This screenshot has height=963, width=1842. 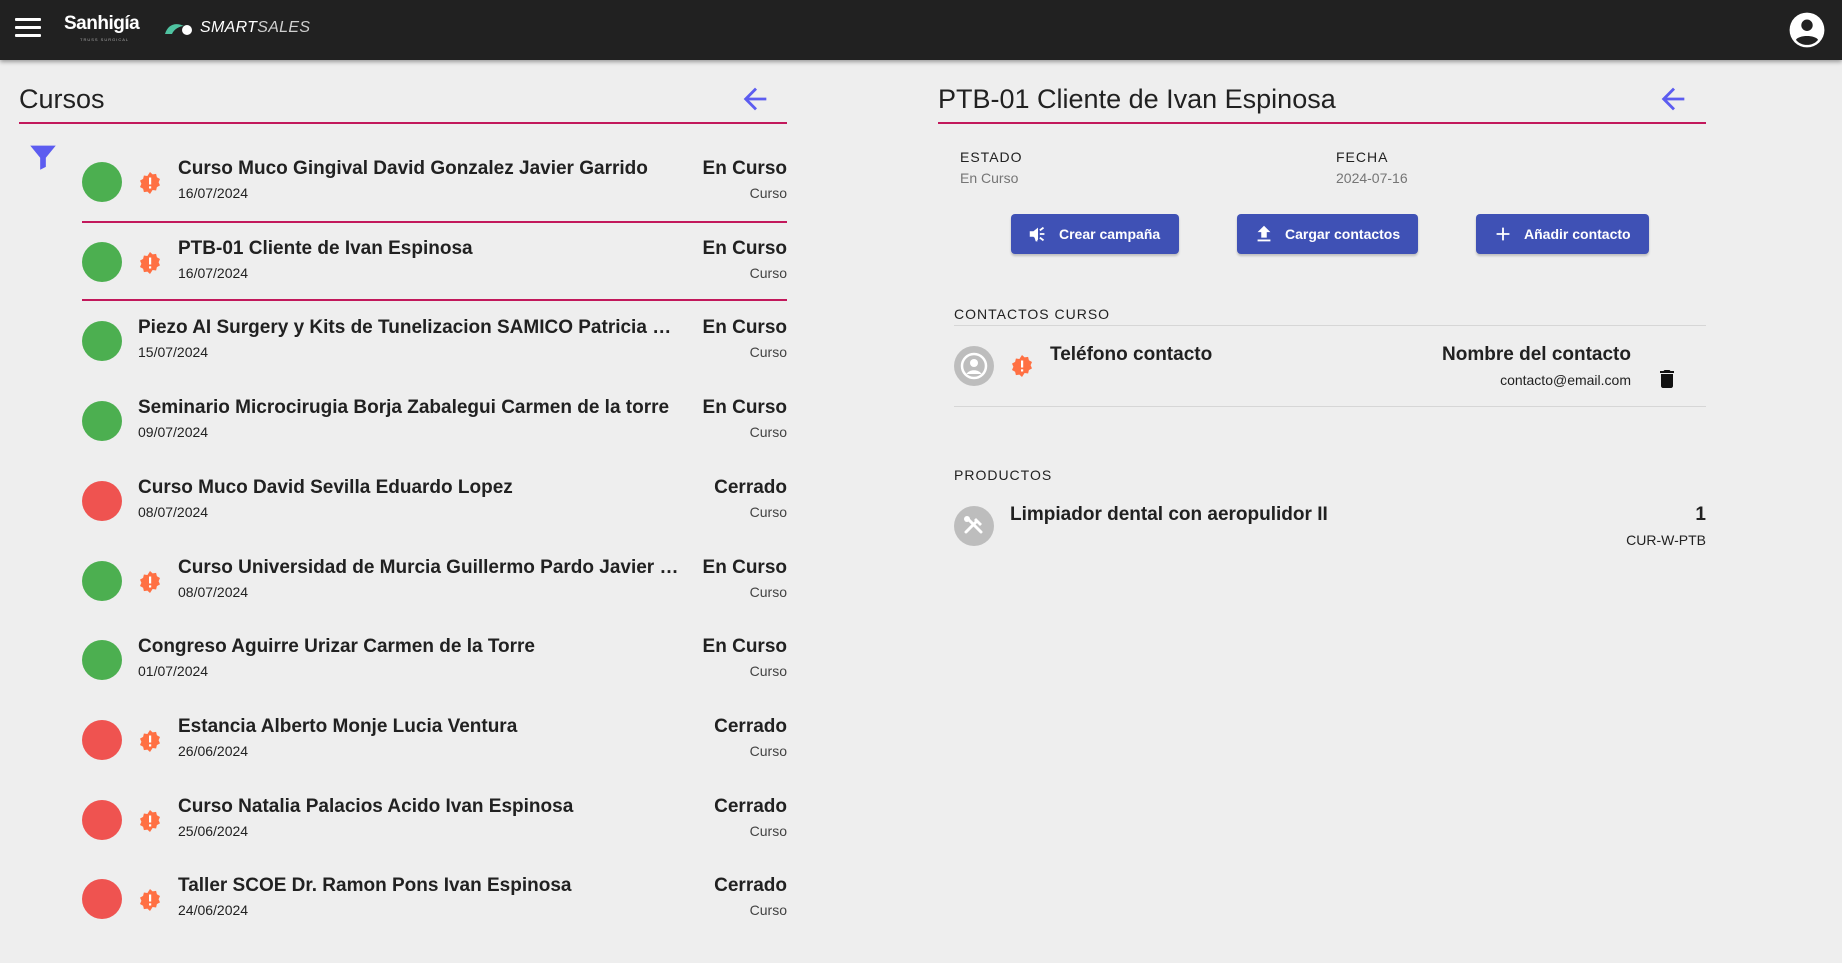 What do you see at coordinates (1003, 475) in the screenshot?
I see `productos-section-label: PRODUCTOS` at bounding box center [1003, 475].